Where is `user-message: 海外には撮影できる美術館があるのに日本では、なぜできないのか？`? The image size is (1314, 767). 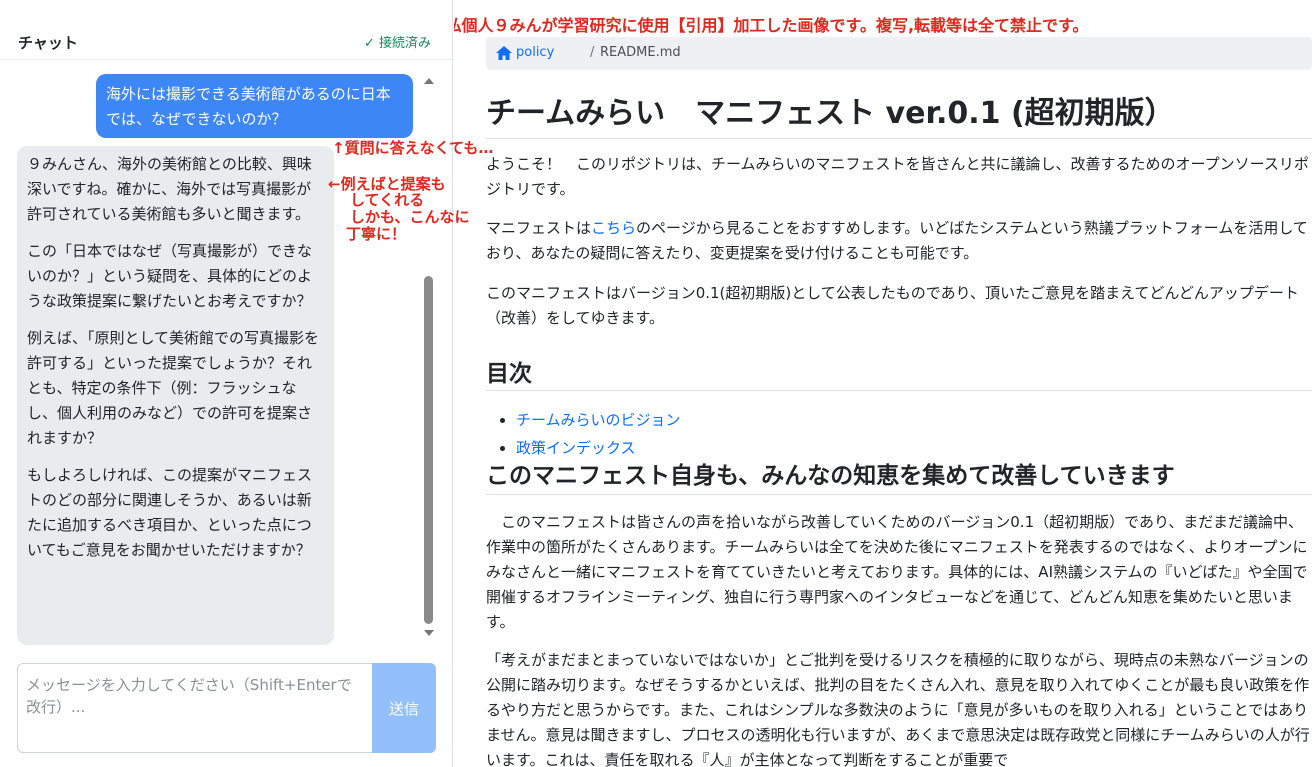 user-message: 海外には撮影できる美術館があるのに日本では、なぜできないのか？ is located at coordinates (254, 106).